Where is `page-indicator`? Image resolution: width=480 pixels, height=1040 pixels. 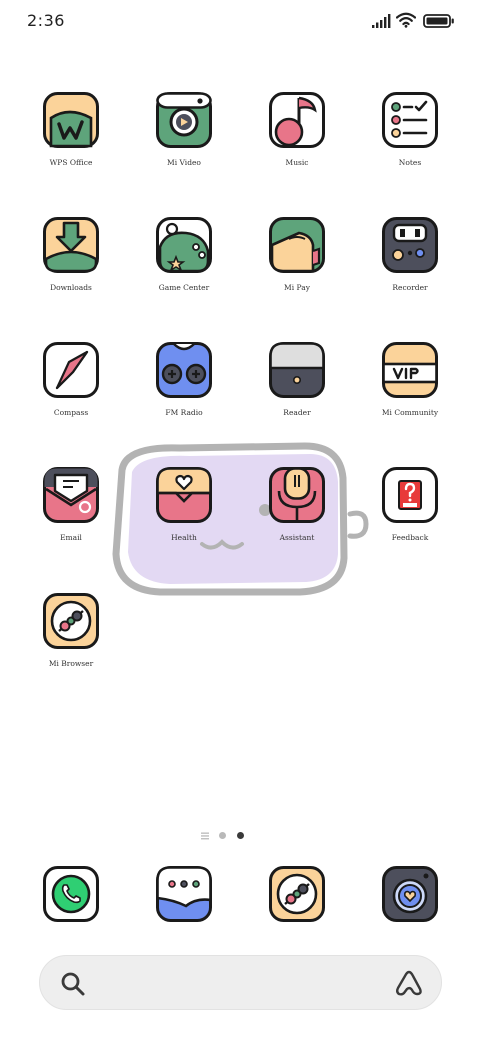
page-indicator is located at coordinates (228, 836).